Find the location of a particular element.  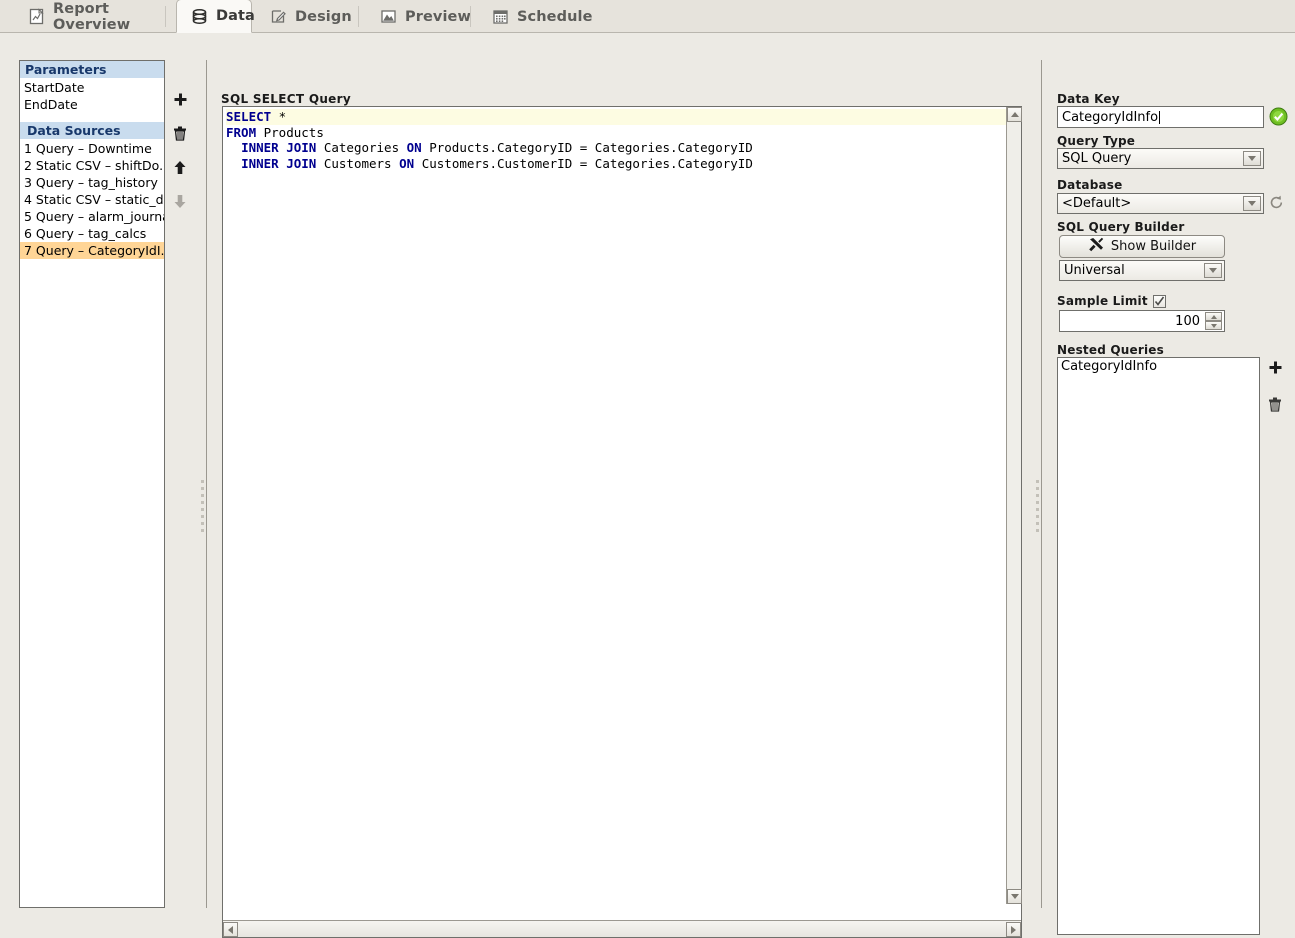

data-key-input: CategoryIdInfo is located at coordinates (1160, 117).